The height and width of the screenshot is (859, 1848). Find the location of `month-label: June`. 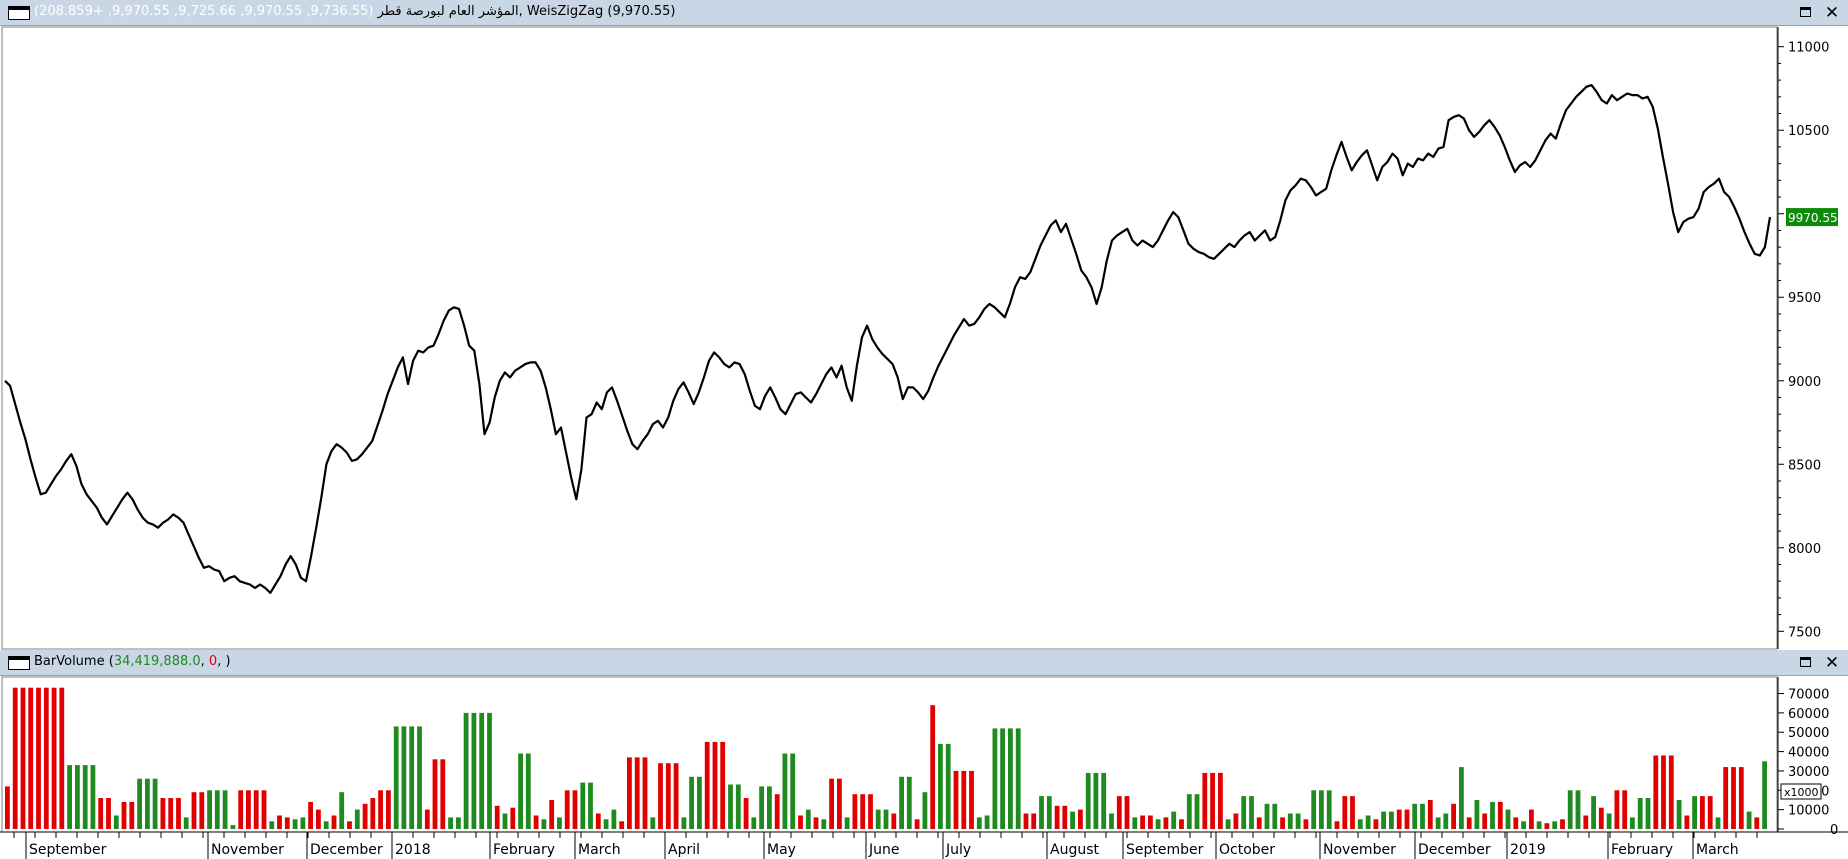

month-label: June is located at coordinates (884, 850).